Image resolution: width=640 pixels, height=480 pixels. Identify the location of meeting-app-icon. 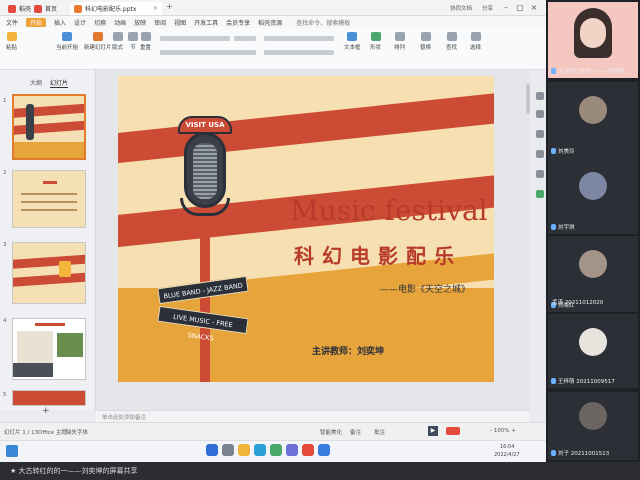
(324, 450).